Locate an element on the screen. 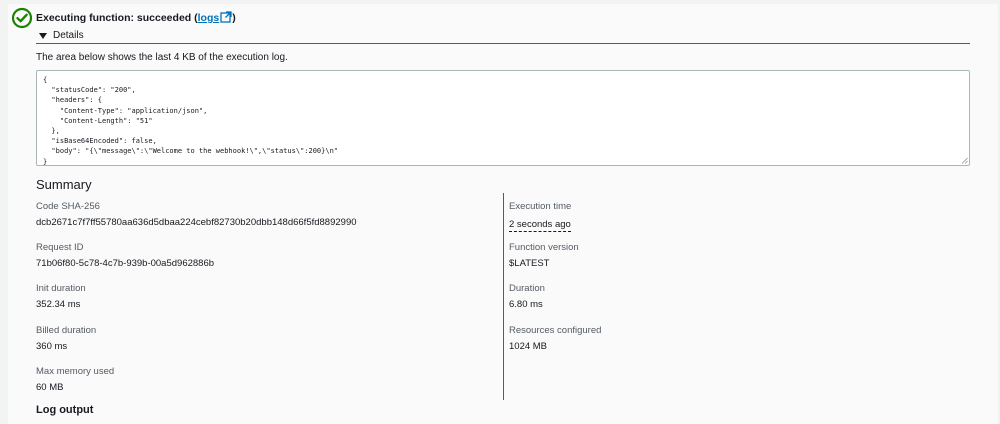  status-suffix: ) is located at coordinates (234, 18).